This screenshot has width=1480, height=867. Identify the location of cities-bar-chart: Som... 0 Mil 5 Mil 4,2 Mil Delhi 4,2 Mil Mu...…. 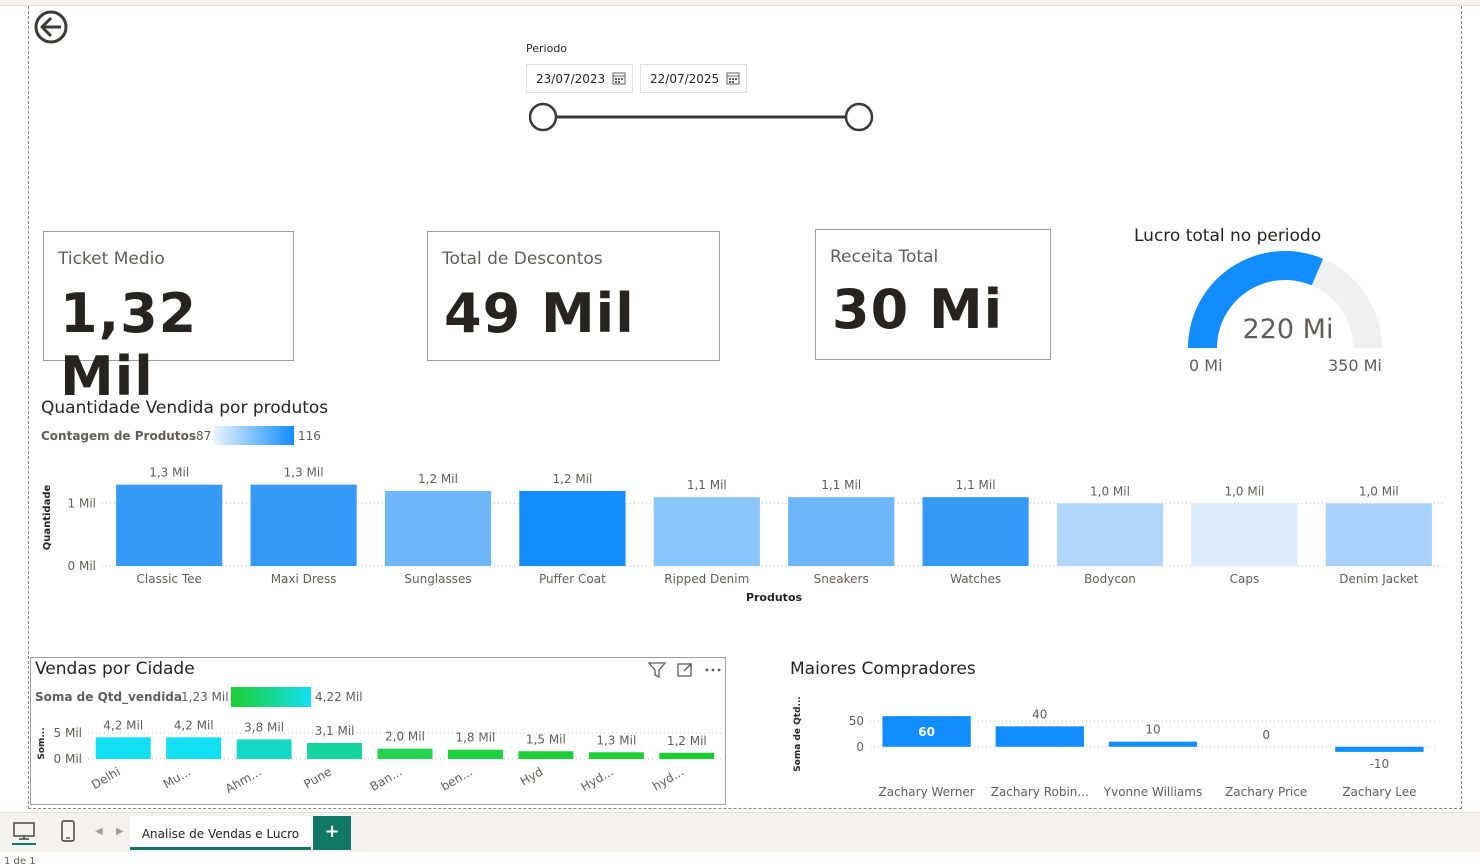
(377, 759).